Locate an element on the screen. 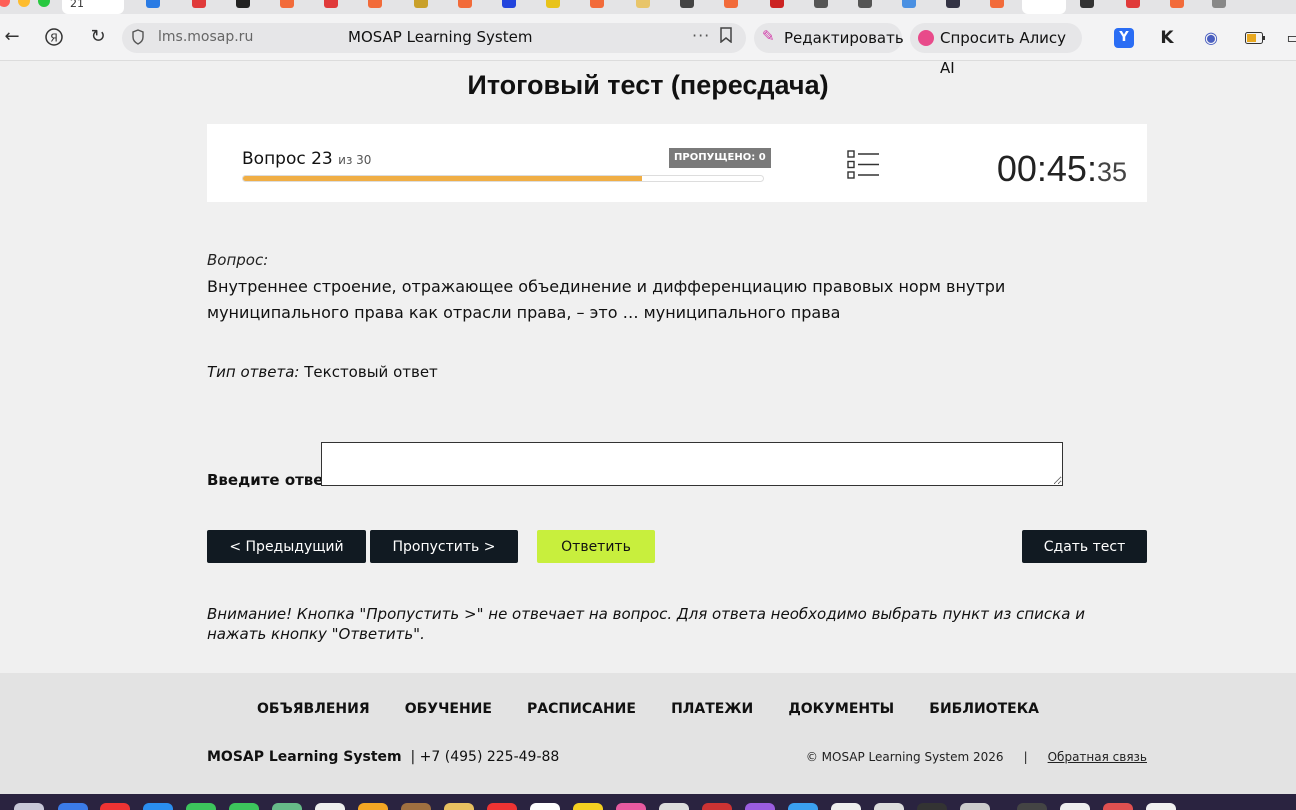 This screenshot has width=1296, height=810. answer-input-label: Введите ответ: is located at coordinates (273, 480).